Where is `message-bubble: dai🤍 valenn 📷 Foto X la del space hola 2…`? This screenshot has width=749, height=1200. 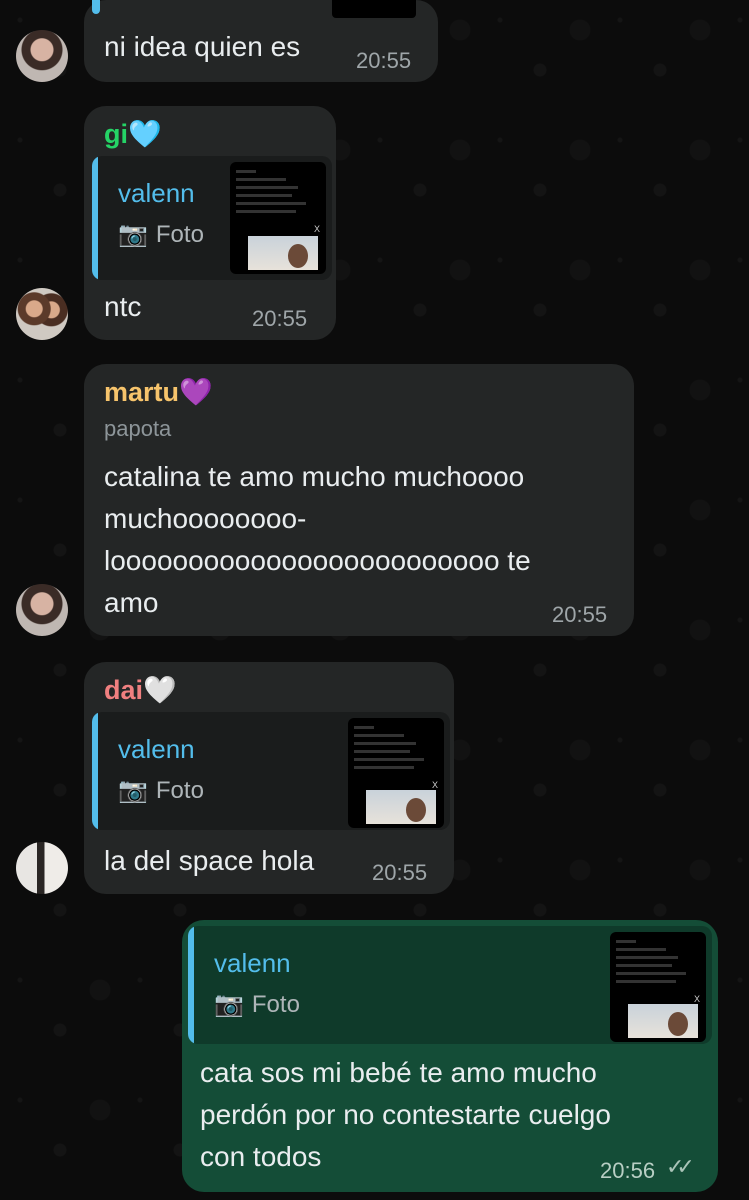
message-bubble: dai🤍 valenn 📷 Foto X la del space hola 2… is located at coordinates (269, 778).